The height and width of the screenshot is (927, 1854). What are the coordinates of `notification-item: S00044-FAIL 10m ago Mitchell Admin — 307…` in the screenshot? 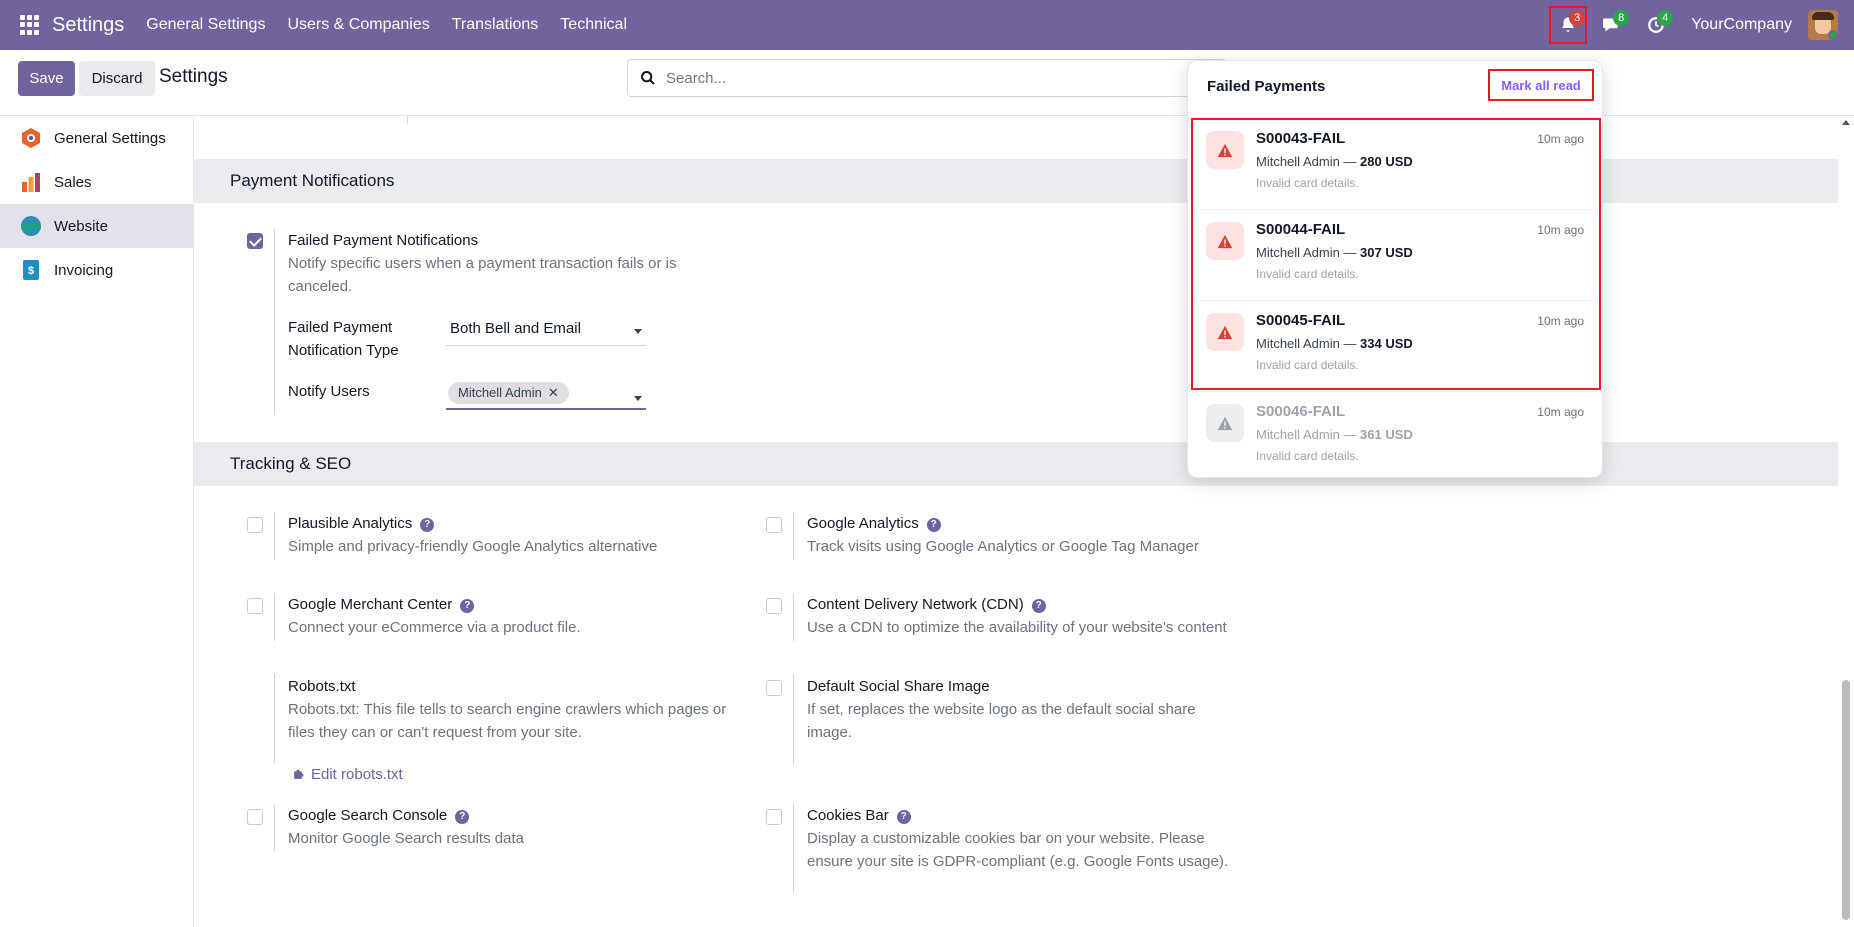 It's located at (1396, 255).